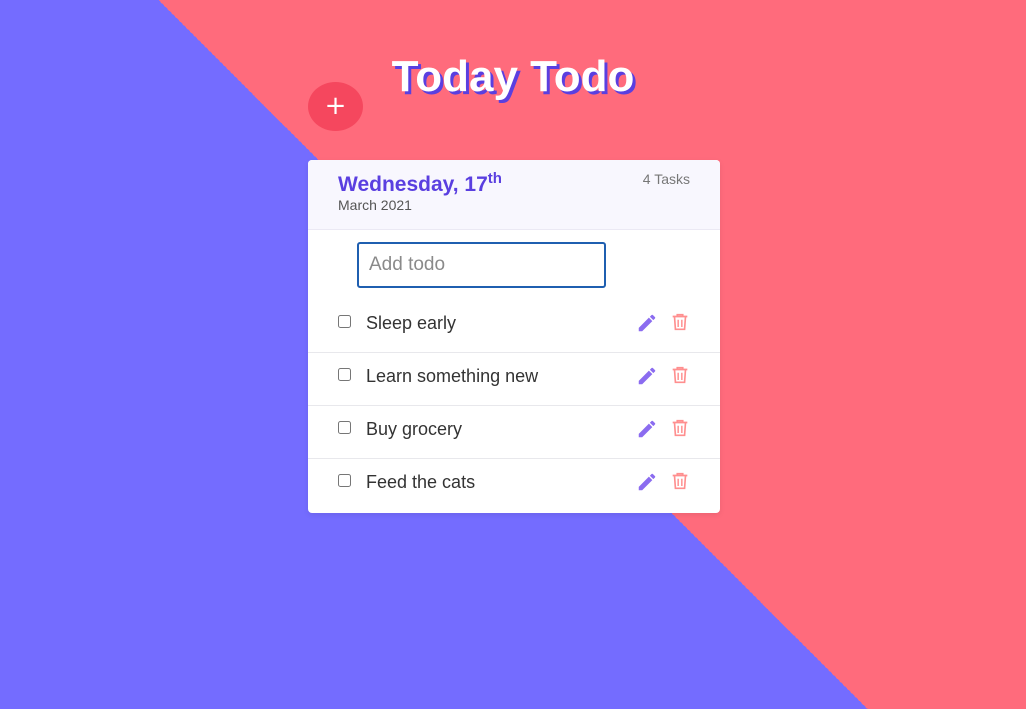 The image size is (1026, 709). Describe the element at coordinates (513, 76) in the screenshot. I see `app-title: Today Todo` at that location.